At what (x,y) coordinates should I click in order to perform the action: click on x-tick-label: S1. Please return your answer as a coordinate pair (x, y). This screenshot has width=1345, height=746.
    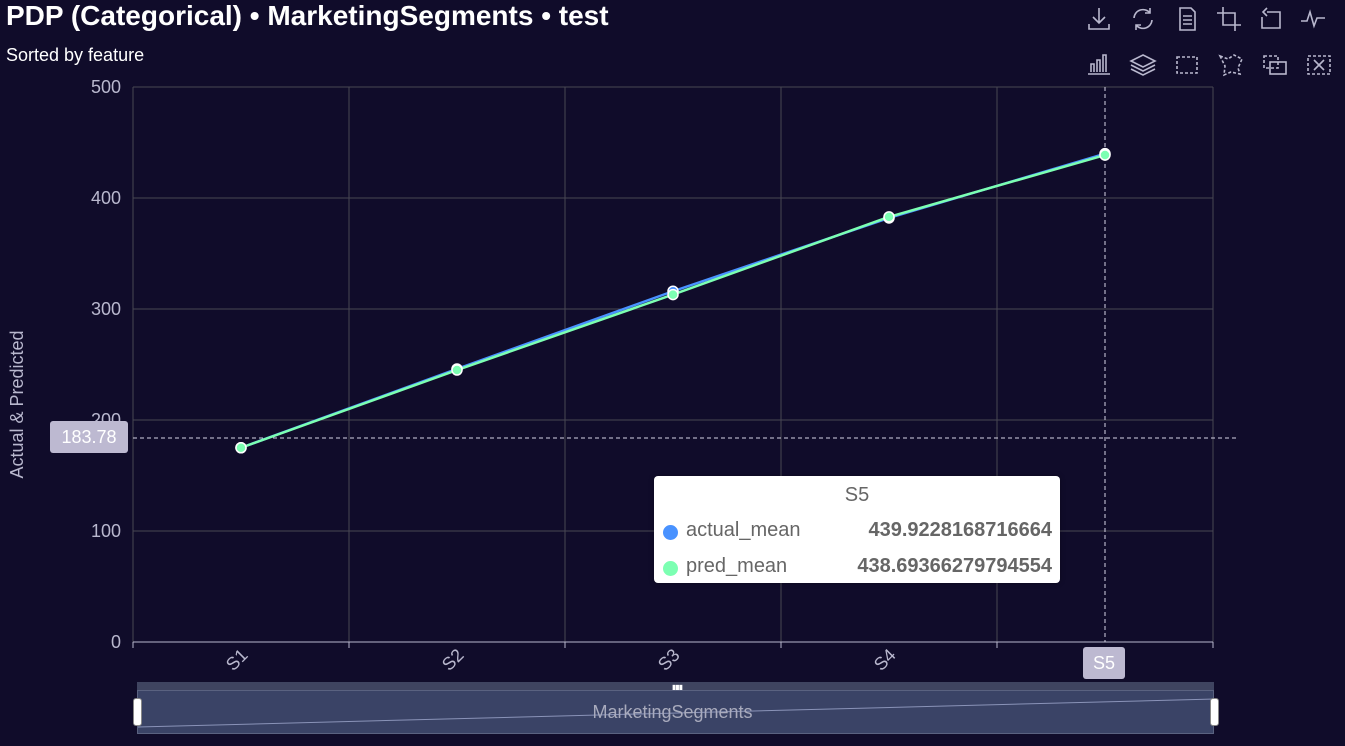
    Looking at the image, I should click on (237, 660).